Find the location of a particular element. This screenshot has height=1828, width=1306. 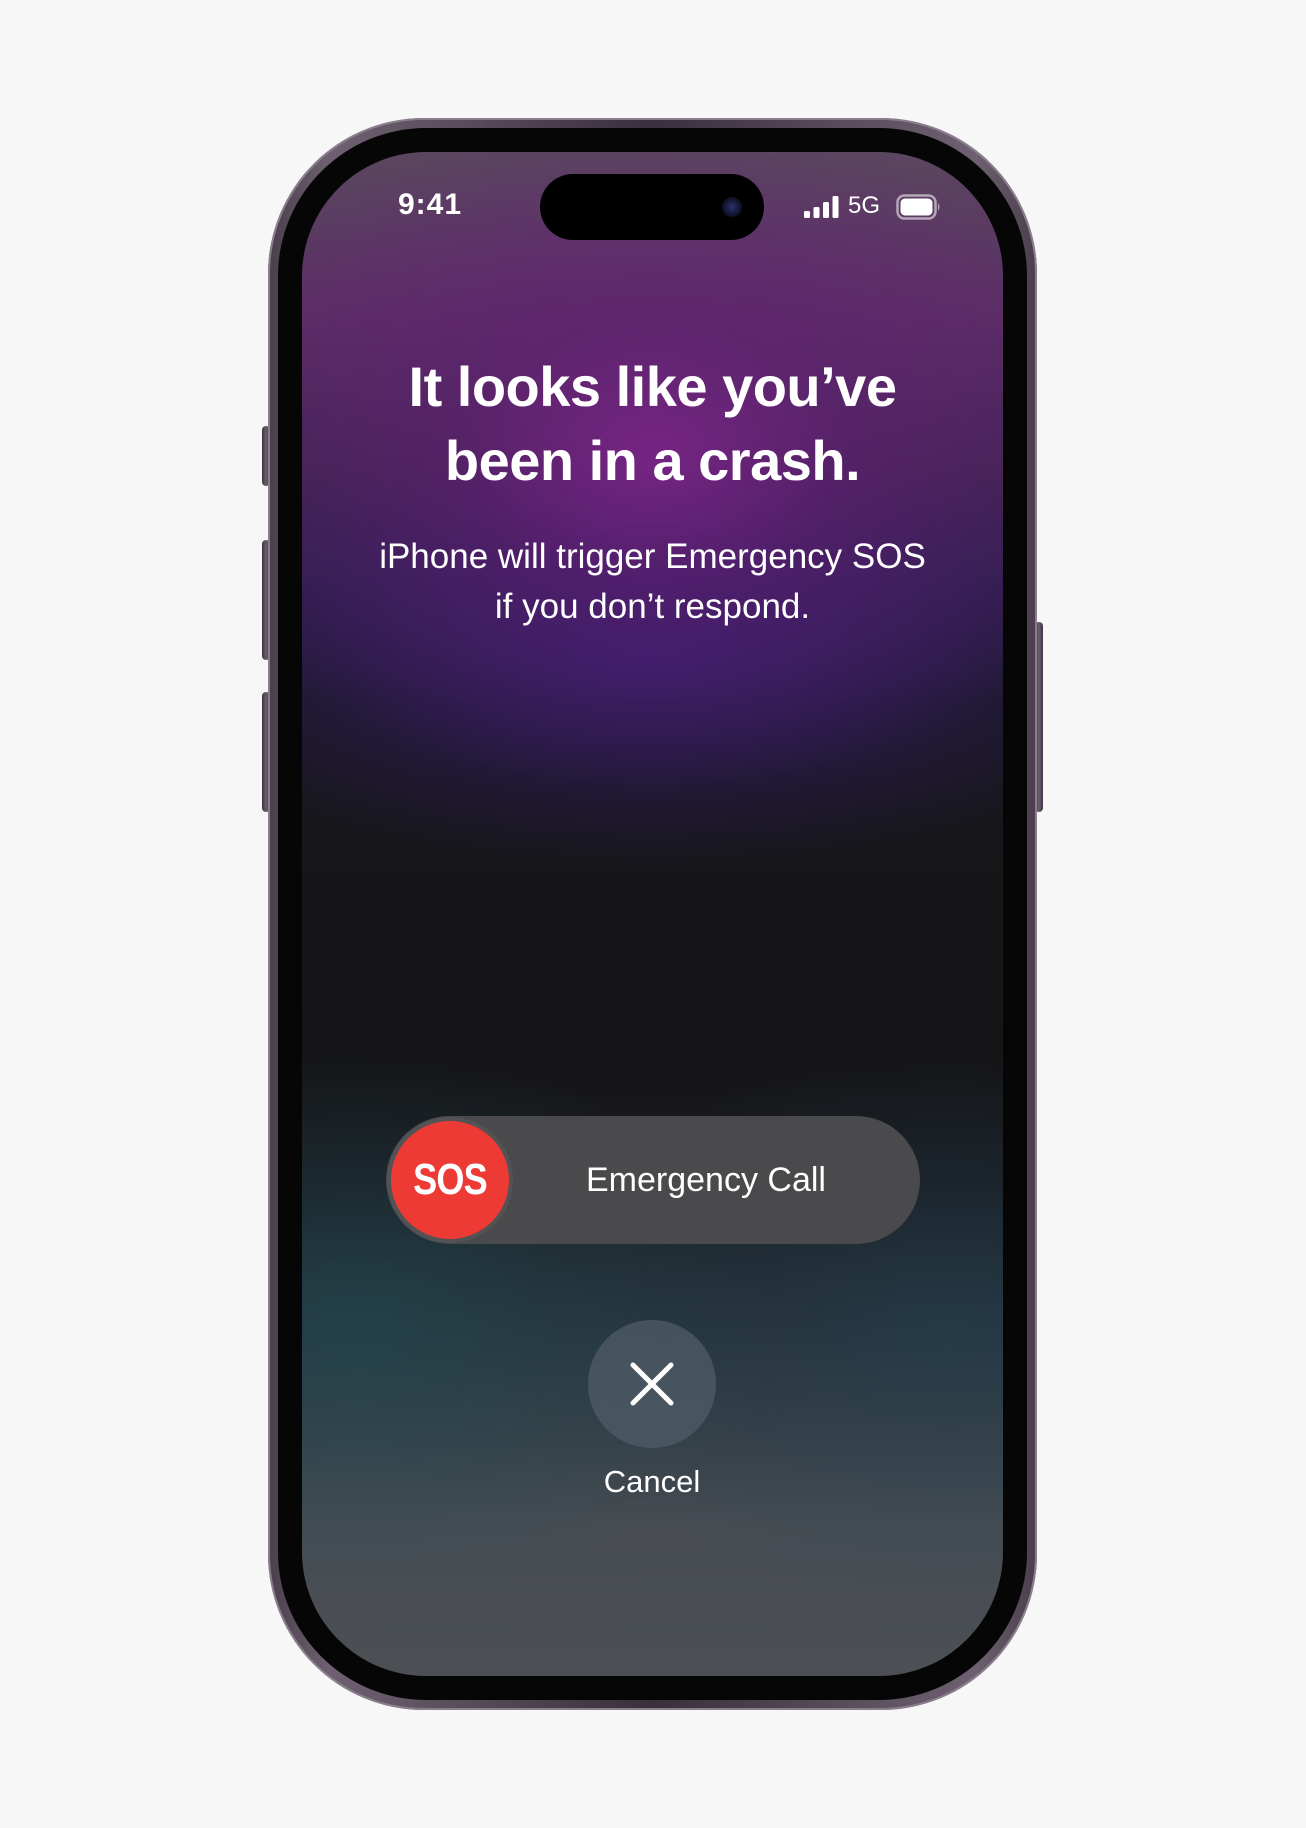

sos-slider-knob: SOS is located at coordinates (450, 1180).